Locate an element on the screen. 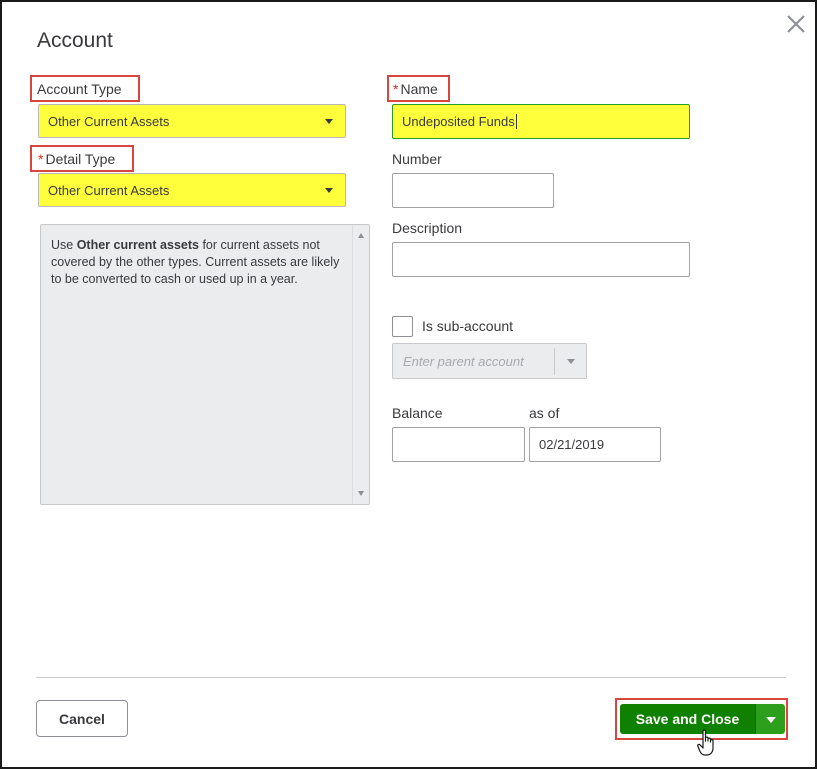 The width and height of the screenshot is (817, 769). as-of-date-input: 02/21/2019 is located at coordinates (595, 444).